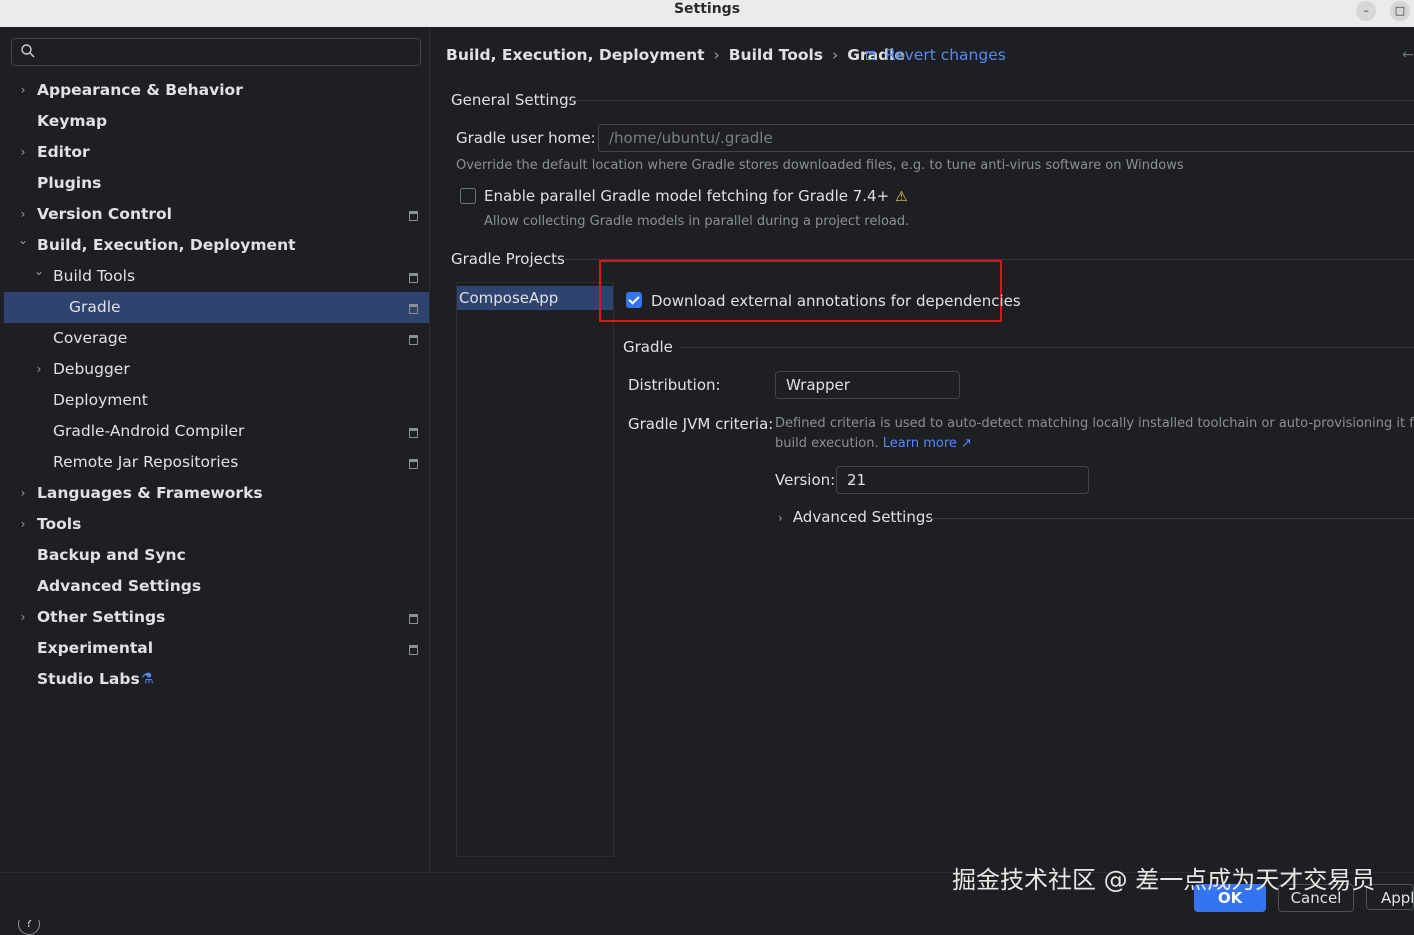 The width and height of the screenshot is (1414, 935). Describe the element at coordinates (119, 586) in the screenshot. I see `sidebar-item-label: Advanced Settings` at that location.